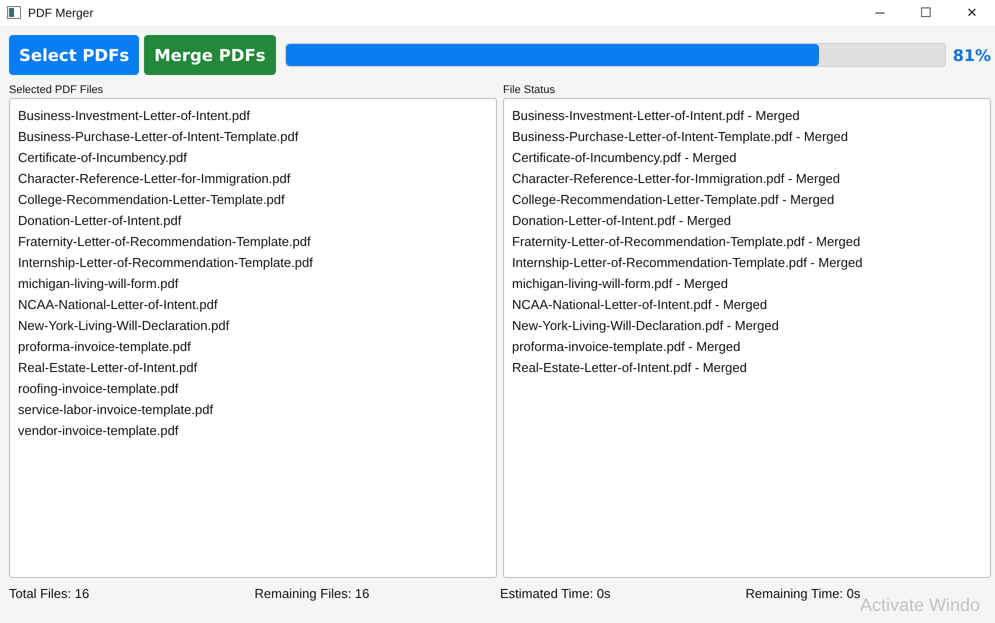  Describe the element at coordinates (971, 55) in the screenshot. I see `progress-percent: 81%` at that location.